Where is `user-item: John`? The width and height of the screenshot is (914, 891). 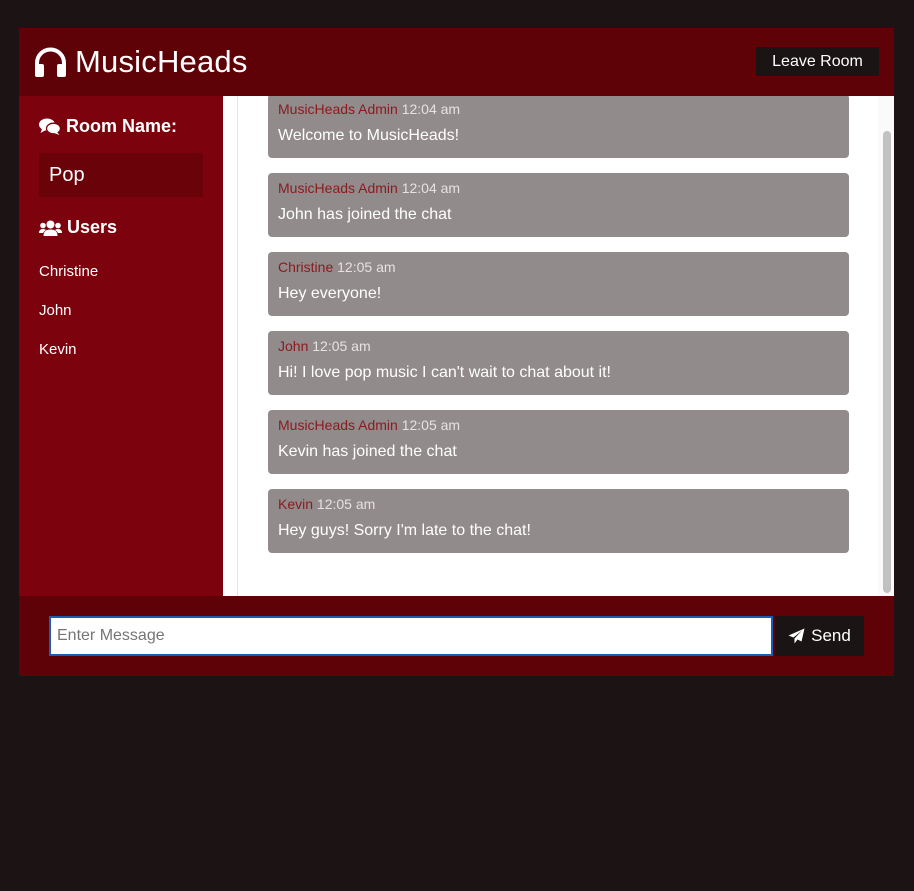 user-item: John is located at coordinates (55, 310).